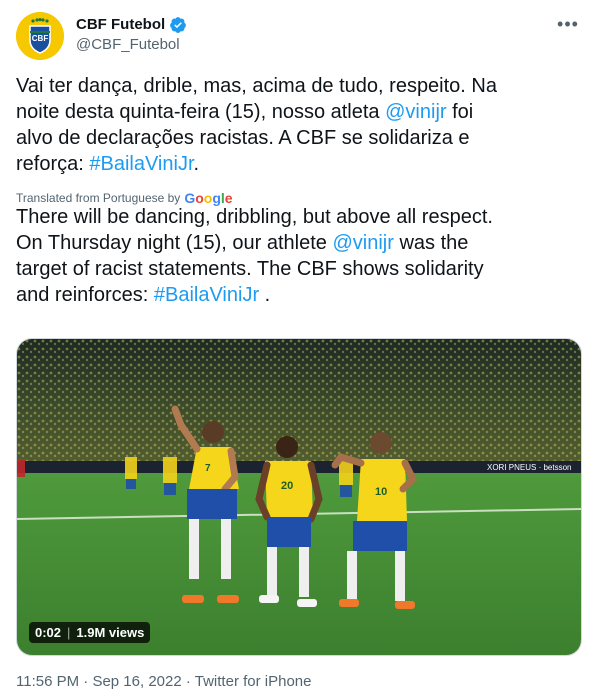 This screenshot has width=596, height=700. What do you see at coordinates (529, 467) in the screenshot?
I see `ad-board-text: XORI PNEUS · betsson` at bounding box center [529, 467].